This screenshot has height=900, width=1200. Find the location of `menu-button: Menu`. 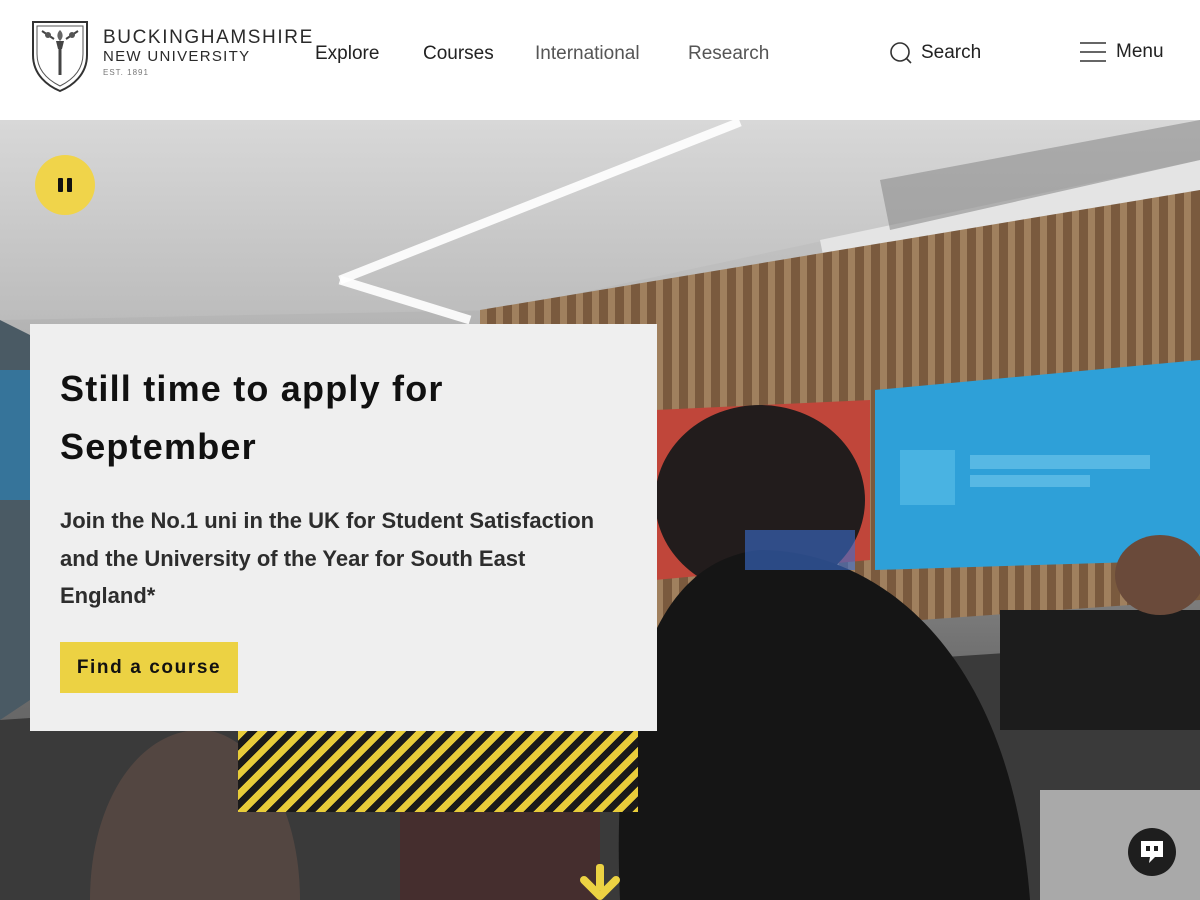

menu-button: Menu is located at coordinates (1122, 52).